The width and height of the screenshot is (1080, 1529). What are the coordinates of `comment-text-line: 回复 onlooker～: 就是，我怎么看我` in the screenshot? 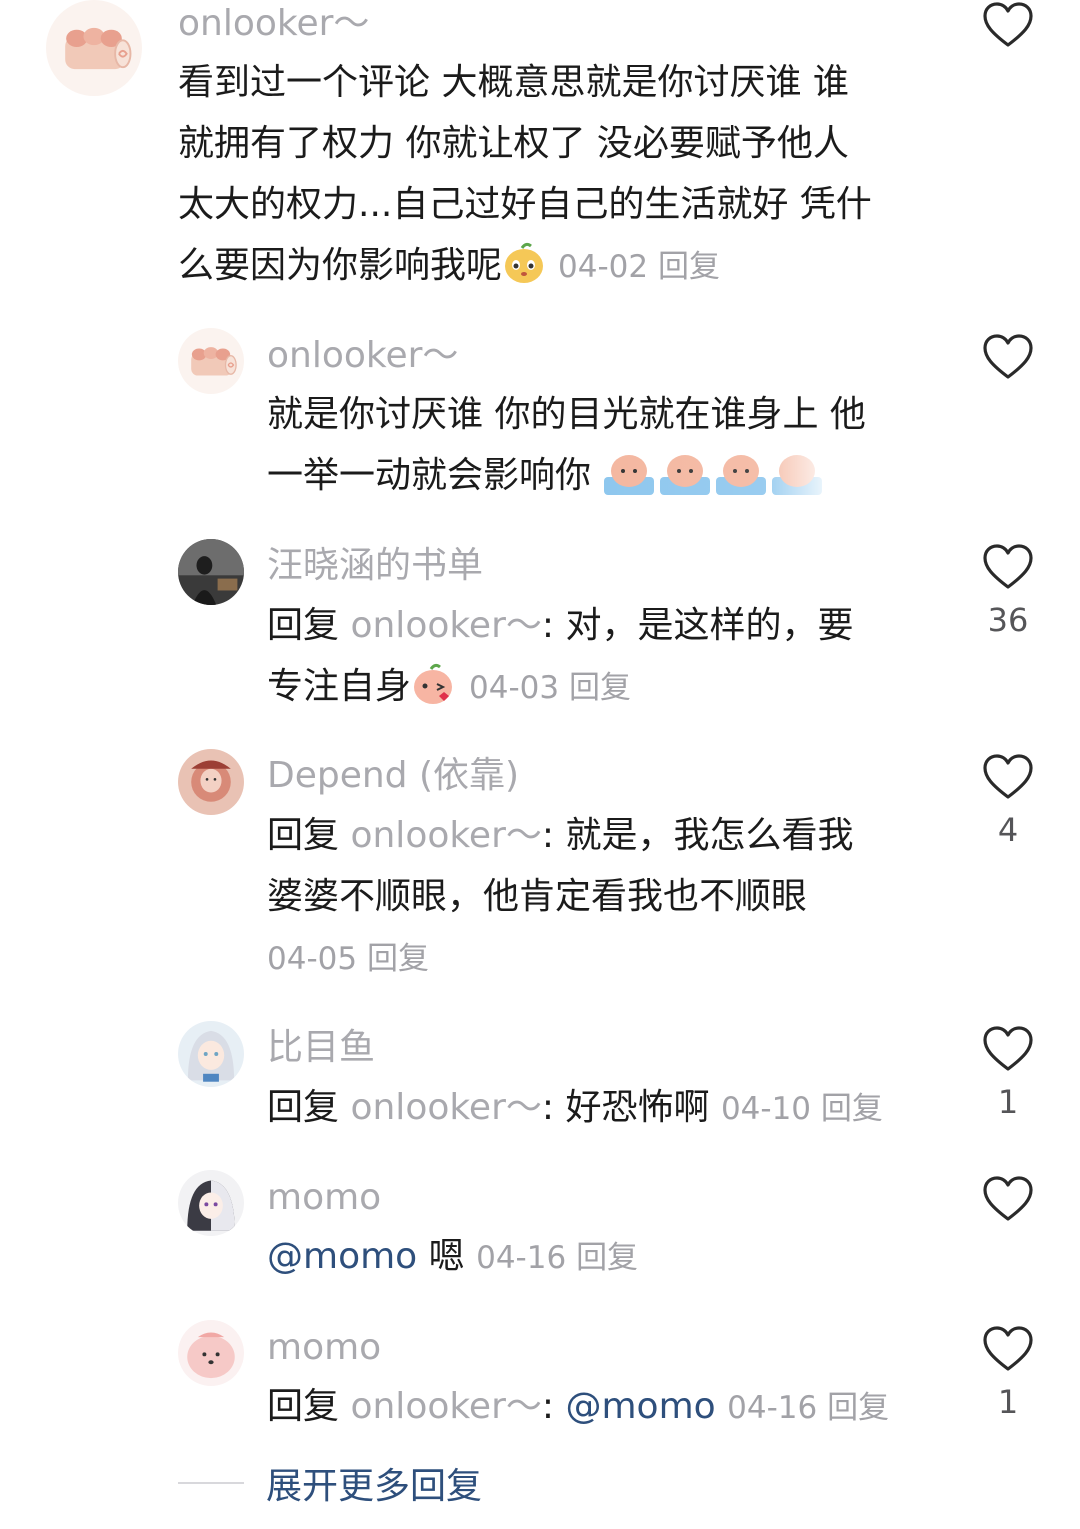 It's located at (607, 835).